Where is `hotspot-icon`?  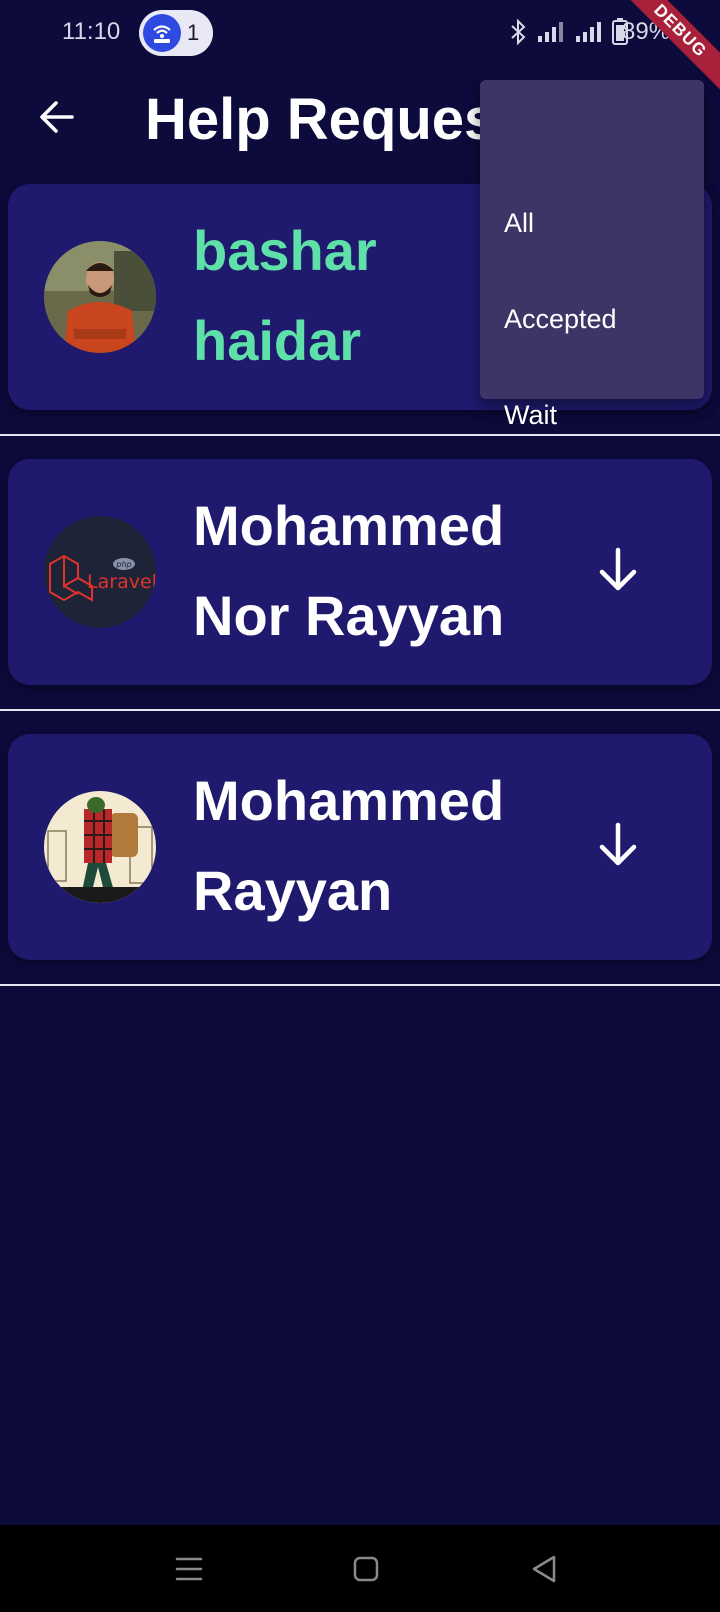
hotspot-icon is located at coordinates (162, 33).